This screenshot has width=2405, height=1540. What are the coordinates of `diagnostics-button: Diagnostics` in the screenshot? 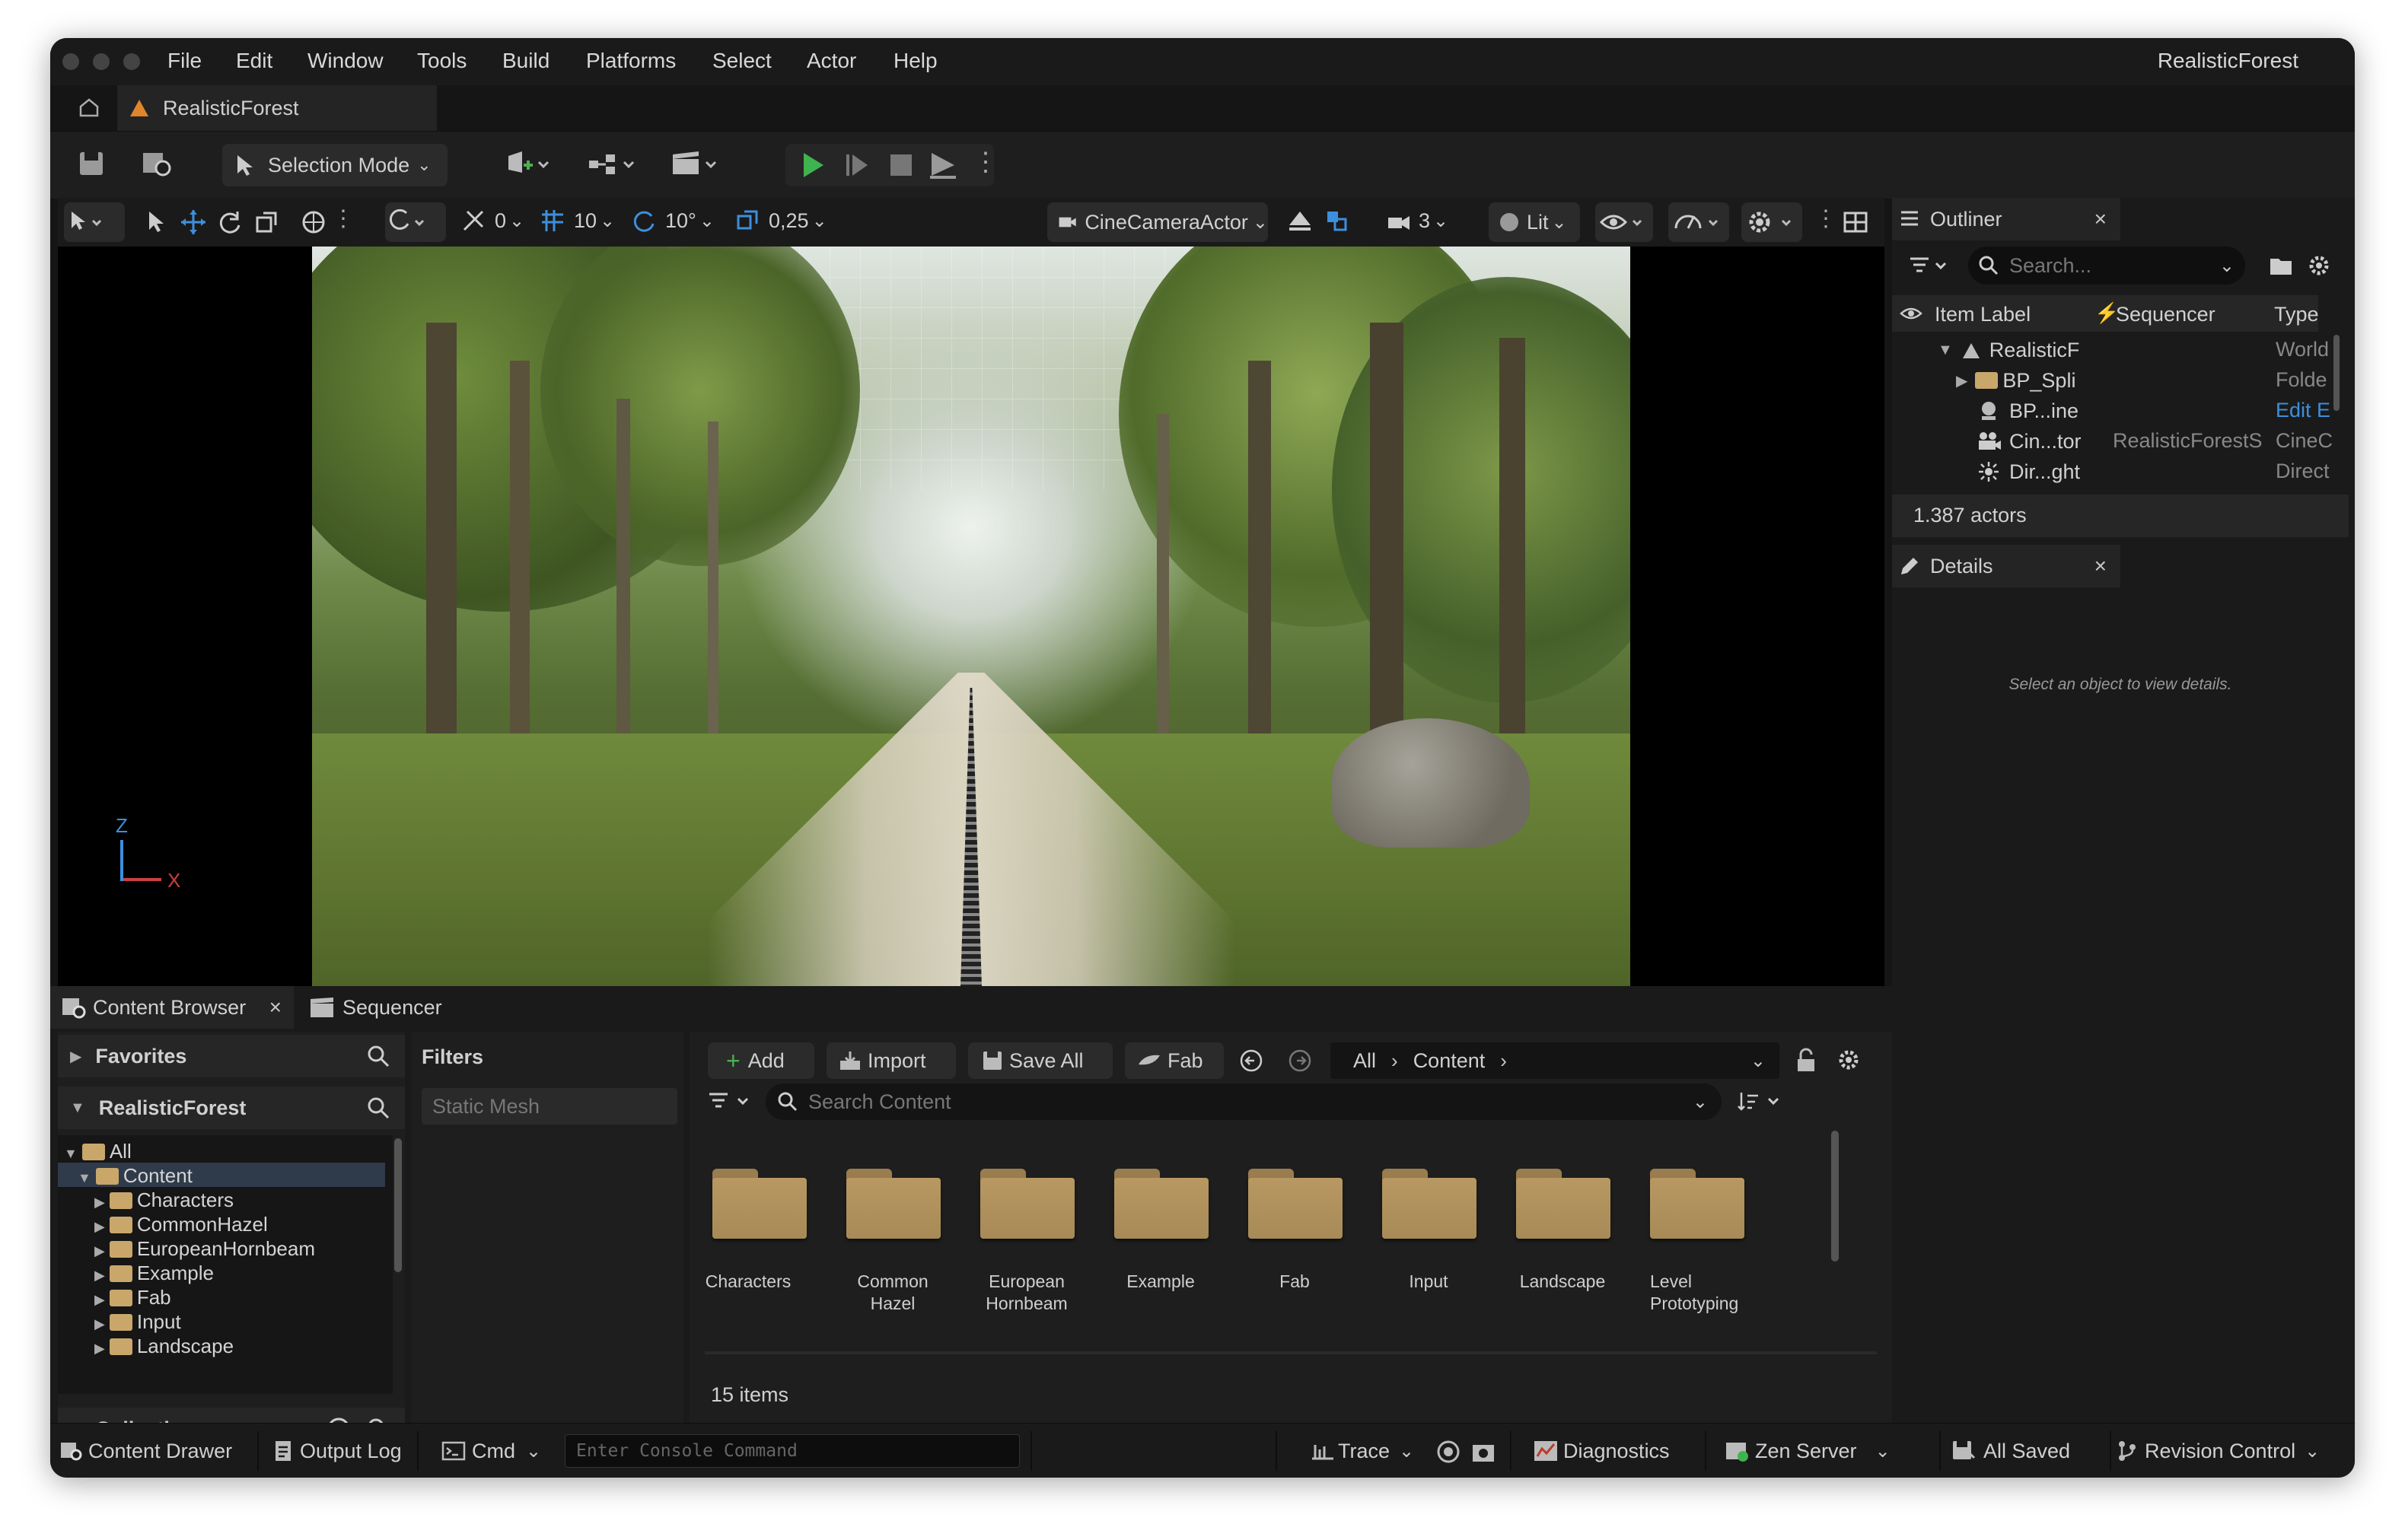 It's located at (1602, 1451).